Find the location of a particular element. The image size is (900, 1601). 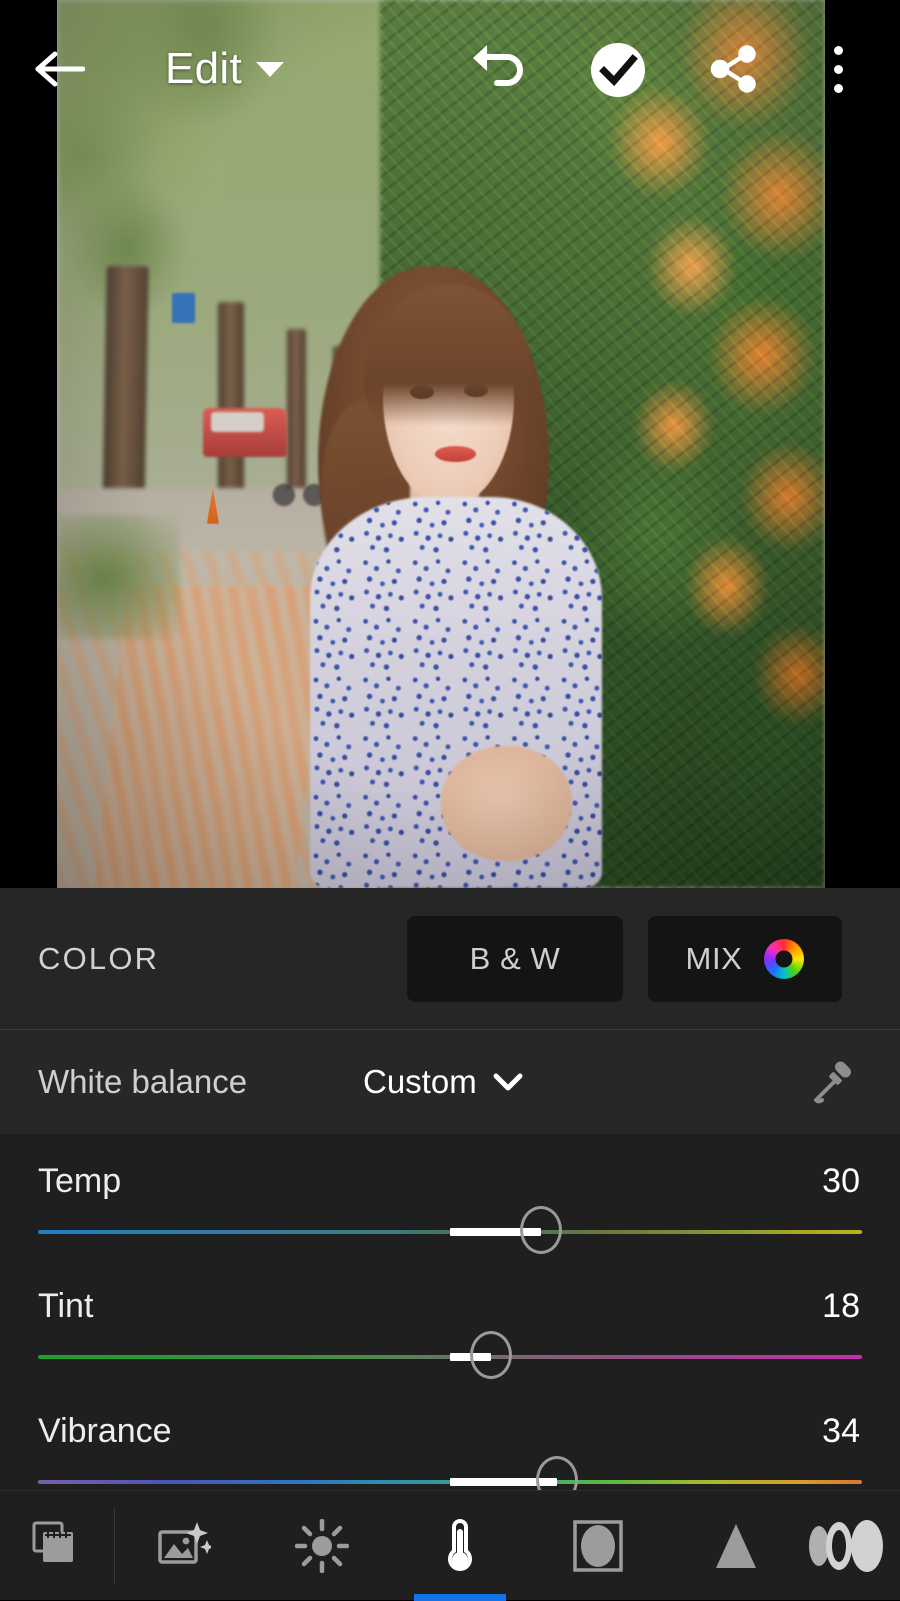

top-toolbar: Edit is located at coordinates (450, 68).